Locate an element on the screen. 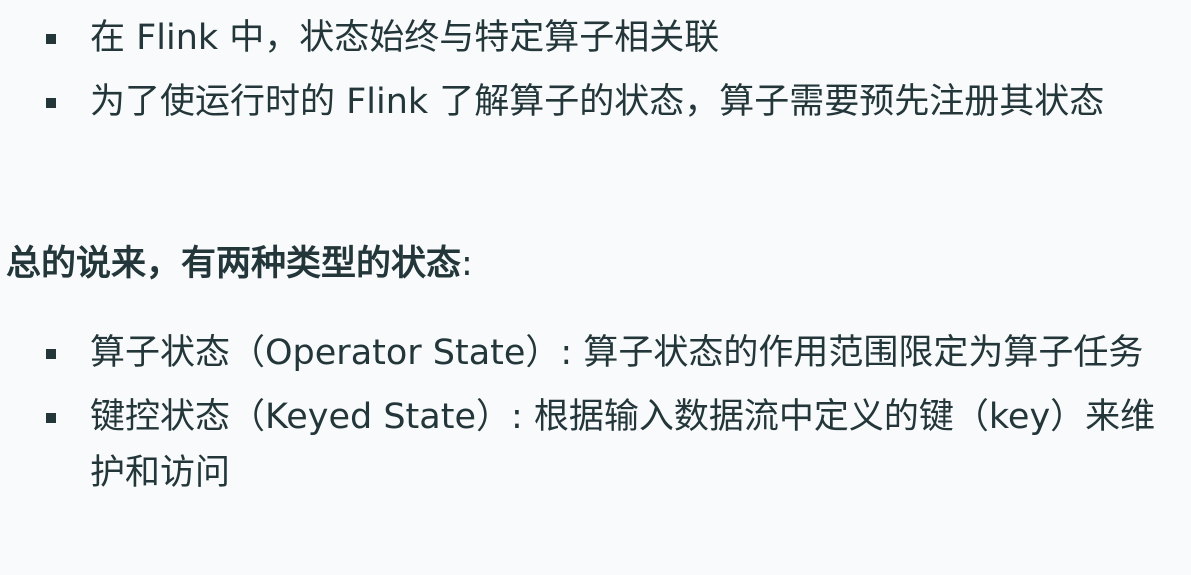 This screenshot has width=1191, height=575. list-item-text: 算子状态（Operator State）: 算子状态的作用范围限定为算子任务 is located at coordinates (617, 353).